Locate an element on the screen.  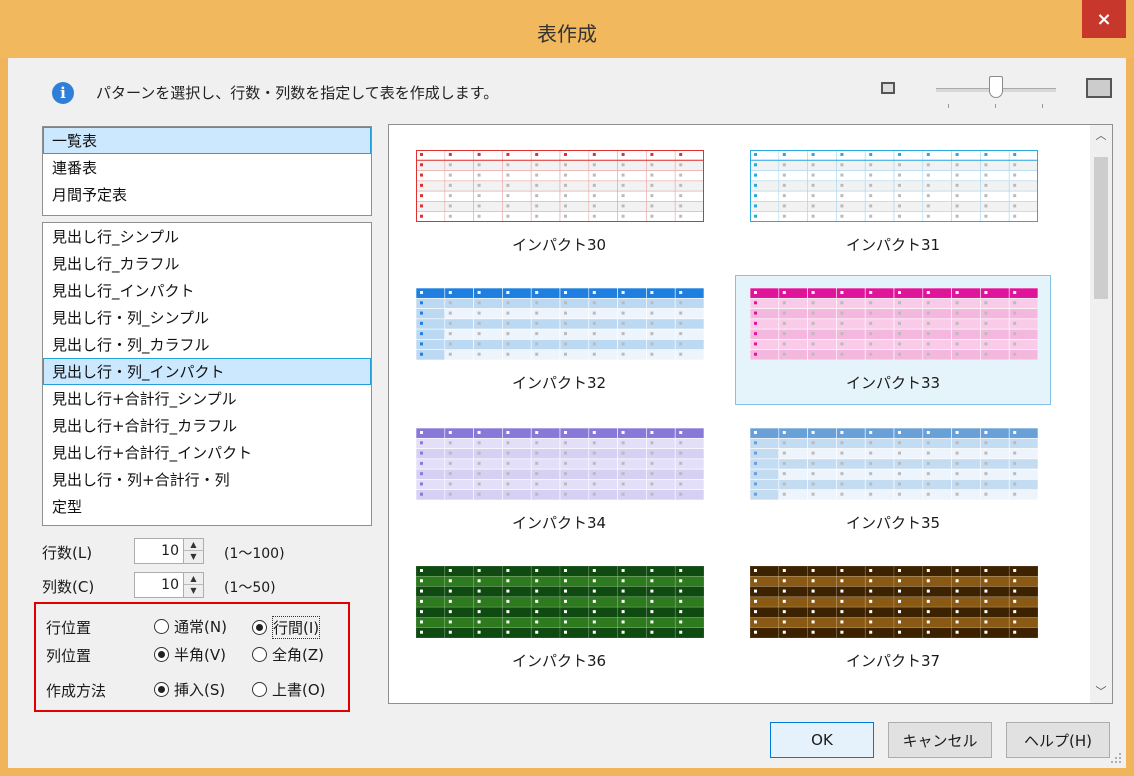
radio-label: 挿入(S) is located at coordinates (200, 690).